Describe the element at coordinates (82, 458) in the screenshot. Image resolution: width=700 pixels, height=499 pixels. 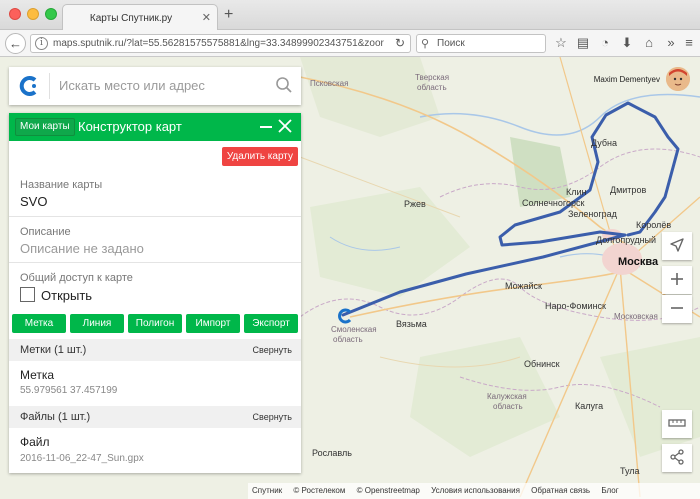
I see `file-item-name: 2016-11-06_22-47_Sun.gpx` at that location.